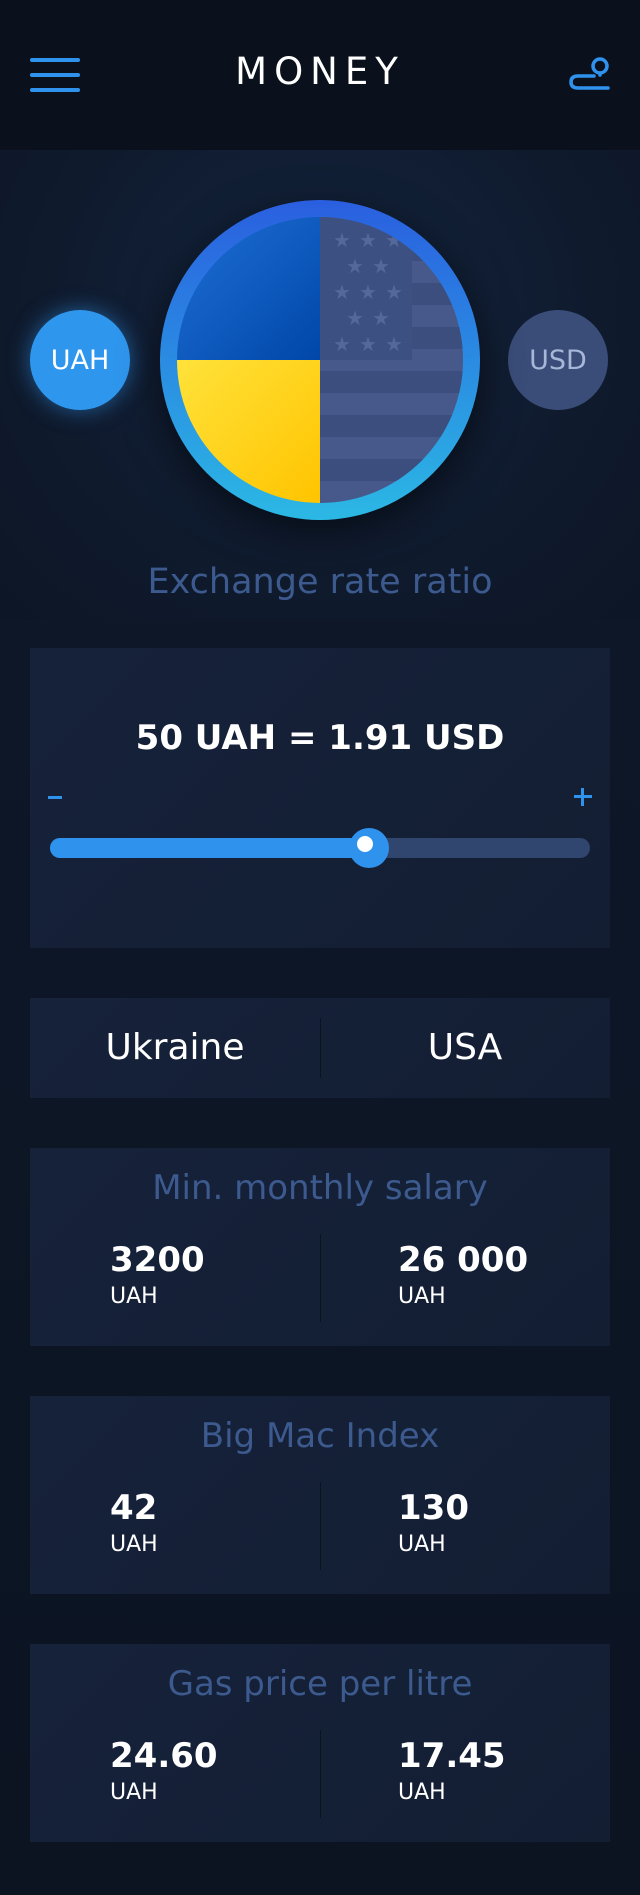 The width and height of the screenshot is (640, 1895). What do you see at coordinates (320, 1048) in the screenshot?
I see `countries-card: Ukraine USA` at bounding box center [320, 1048].